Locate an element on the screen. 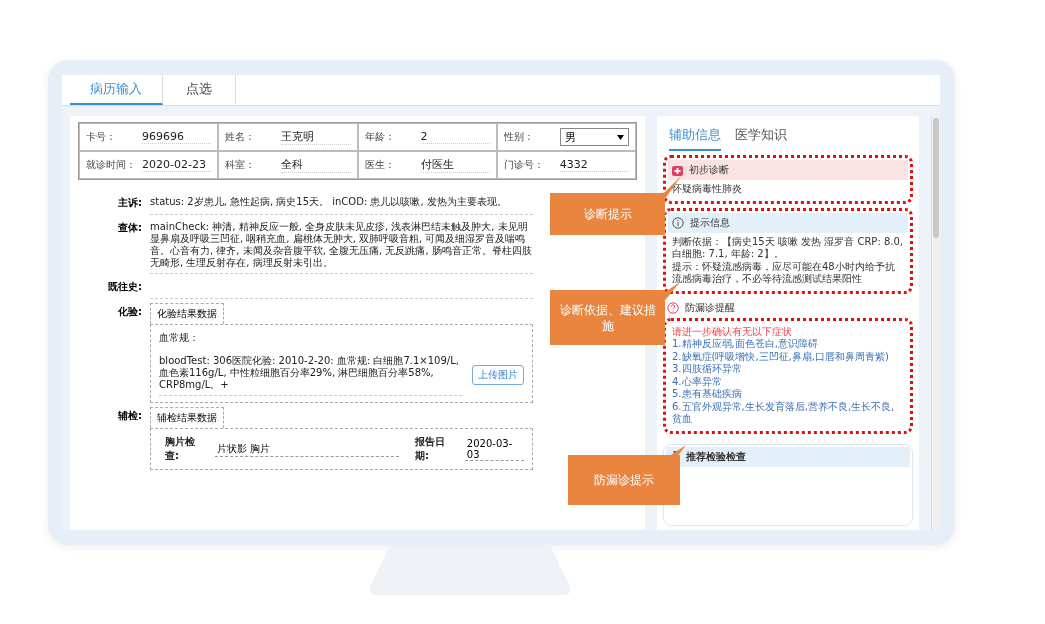  info-label: 医生： is located at coordinates (380, 165).